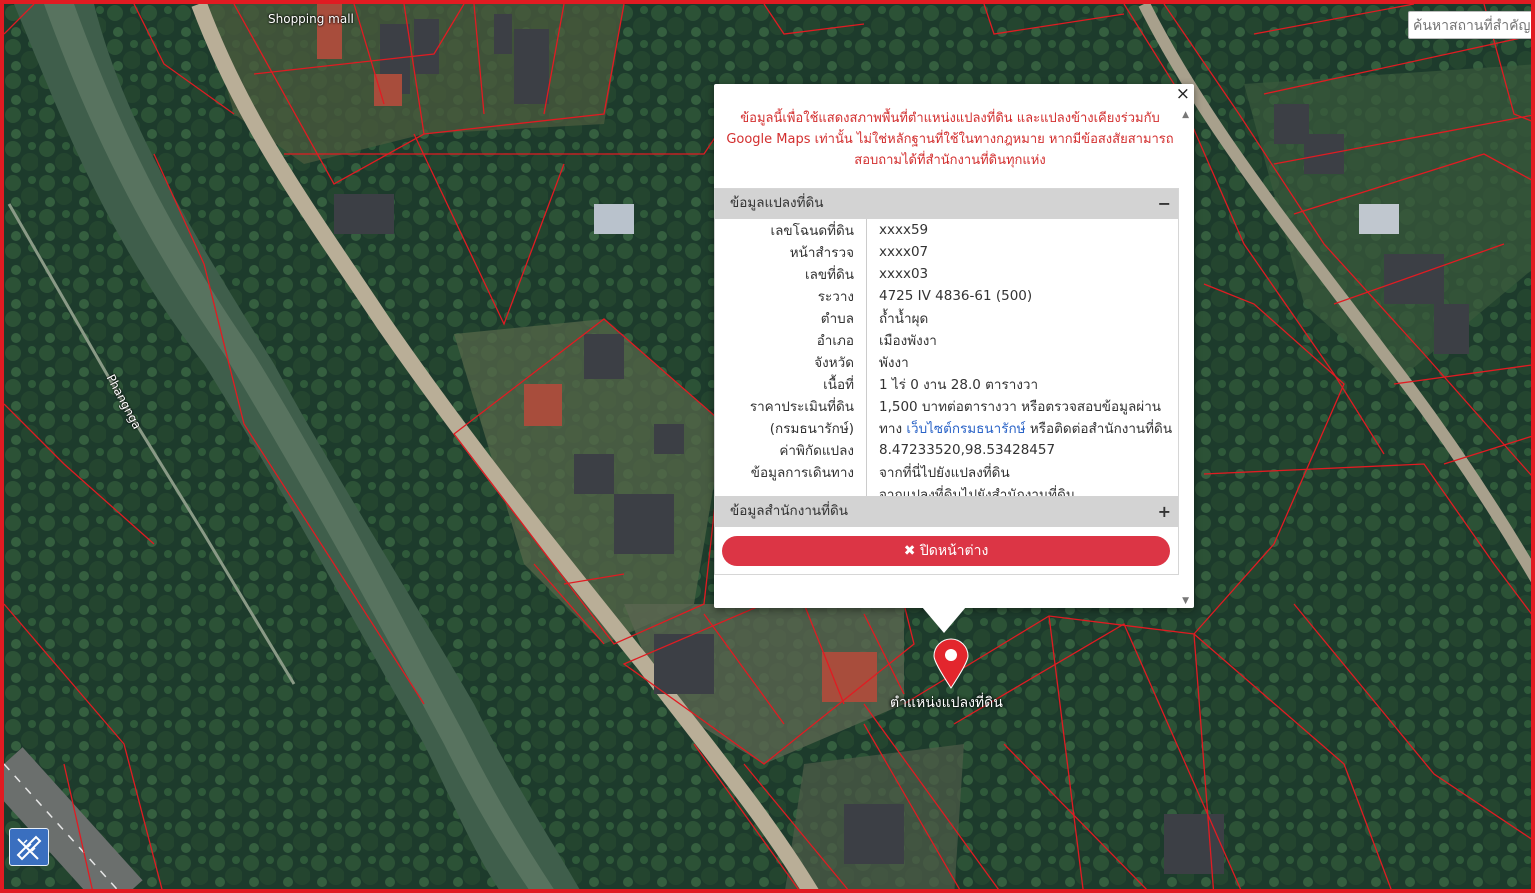 Image resolution: width=1535 pixels, height=893 pixels. I want to click on table-row: เลขโฉนดที่ดิน xxxx59, so click(946, 230).